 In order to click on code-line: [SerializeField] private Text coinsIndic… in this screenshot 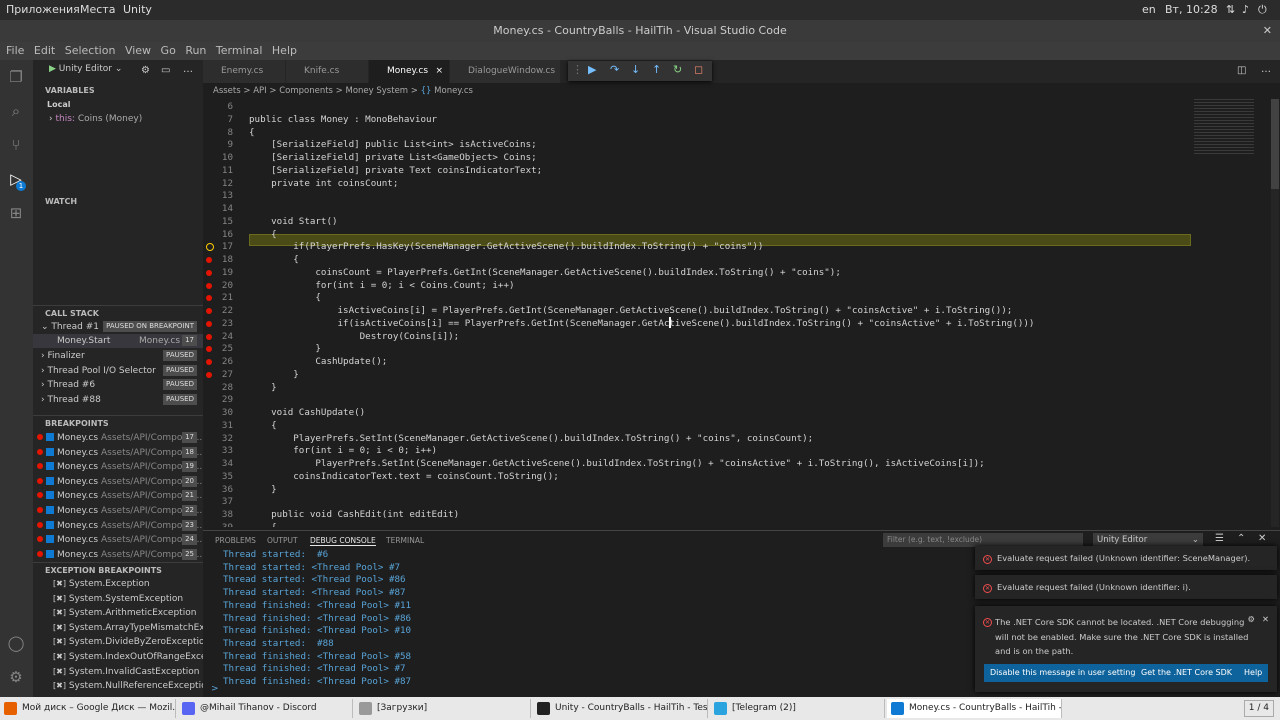, I will do `click(395, 170)`.